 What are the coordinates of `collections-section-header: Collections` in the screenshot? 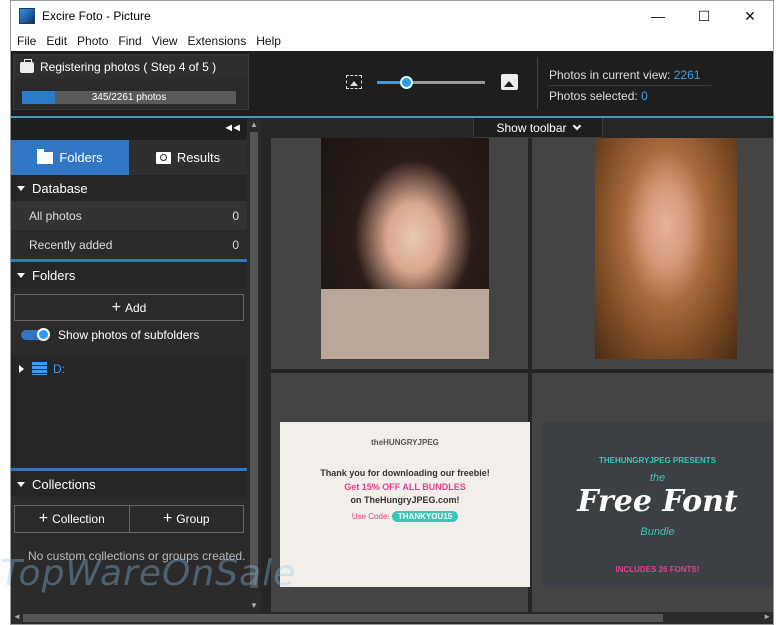 It's located at (129, 484).